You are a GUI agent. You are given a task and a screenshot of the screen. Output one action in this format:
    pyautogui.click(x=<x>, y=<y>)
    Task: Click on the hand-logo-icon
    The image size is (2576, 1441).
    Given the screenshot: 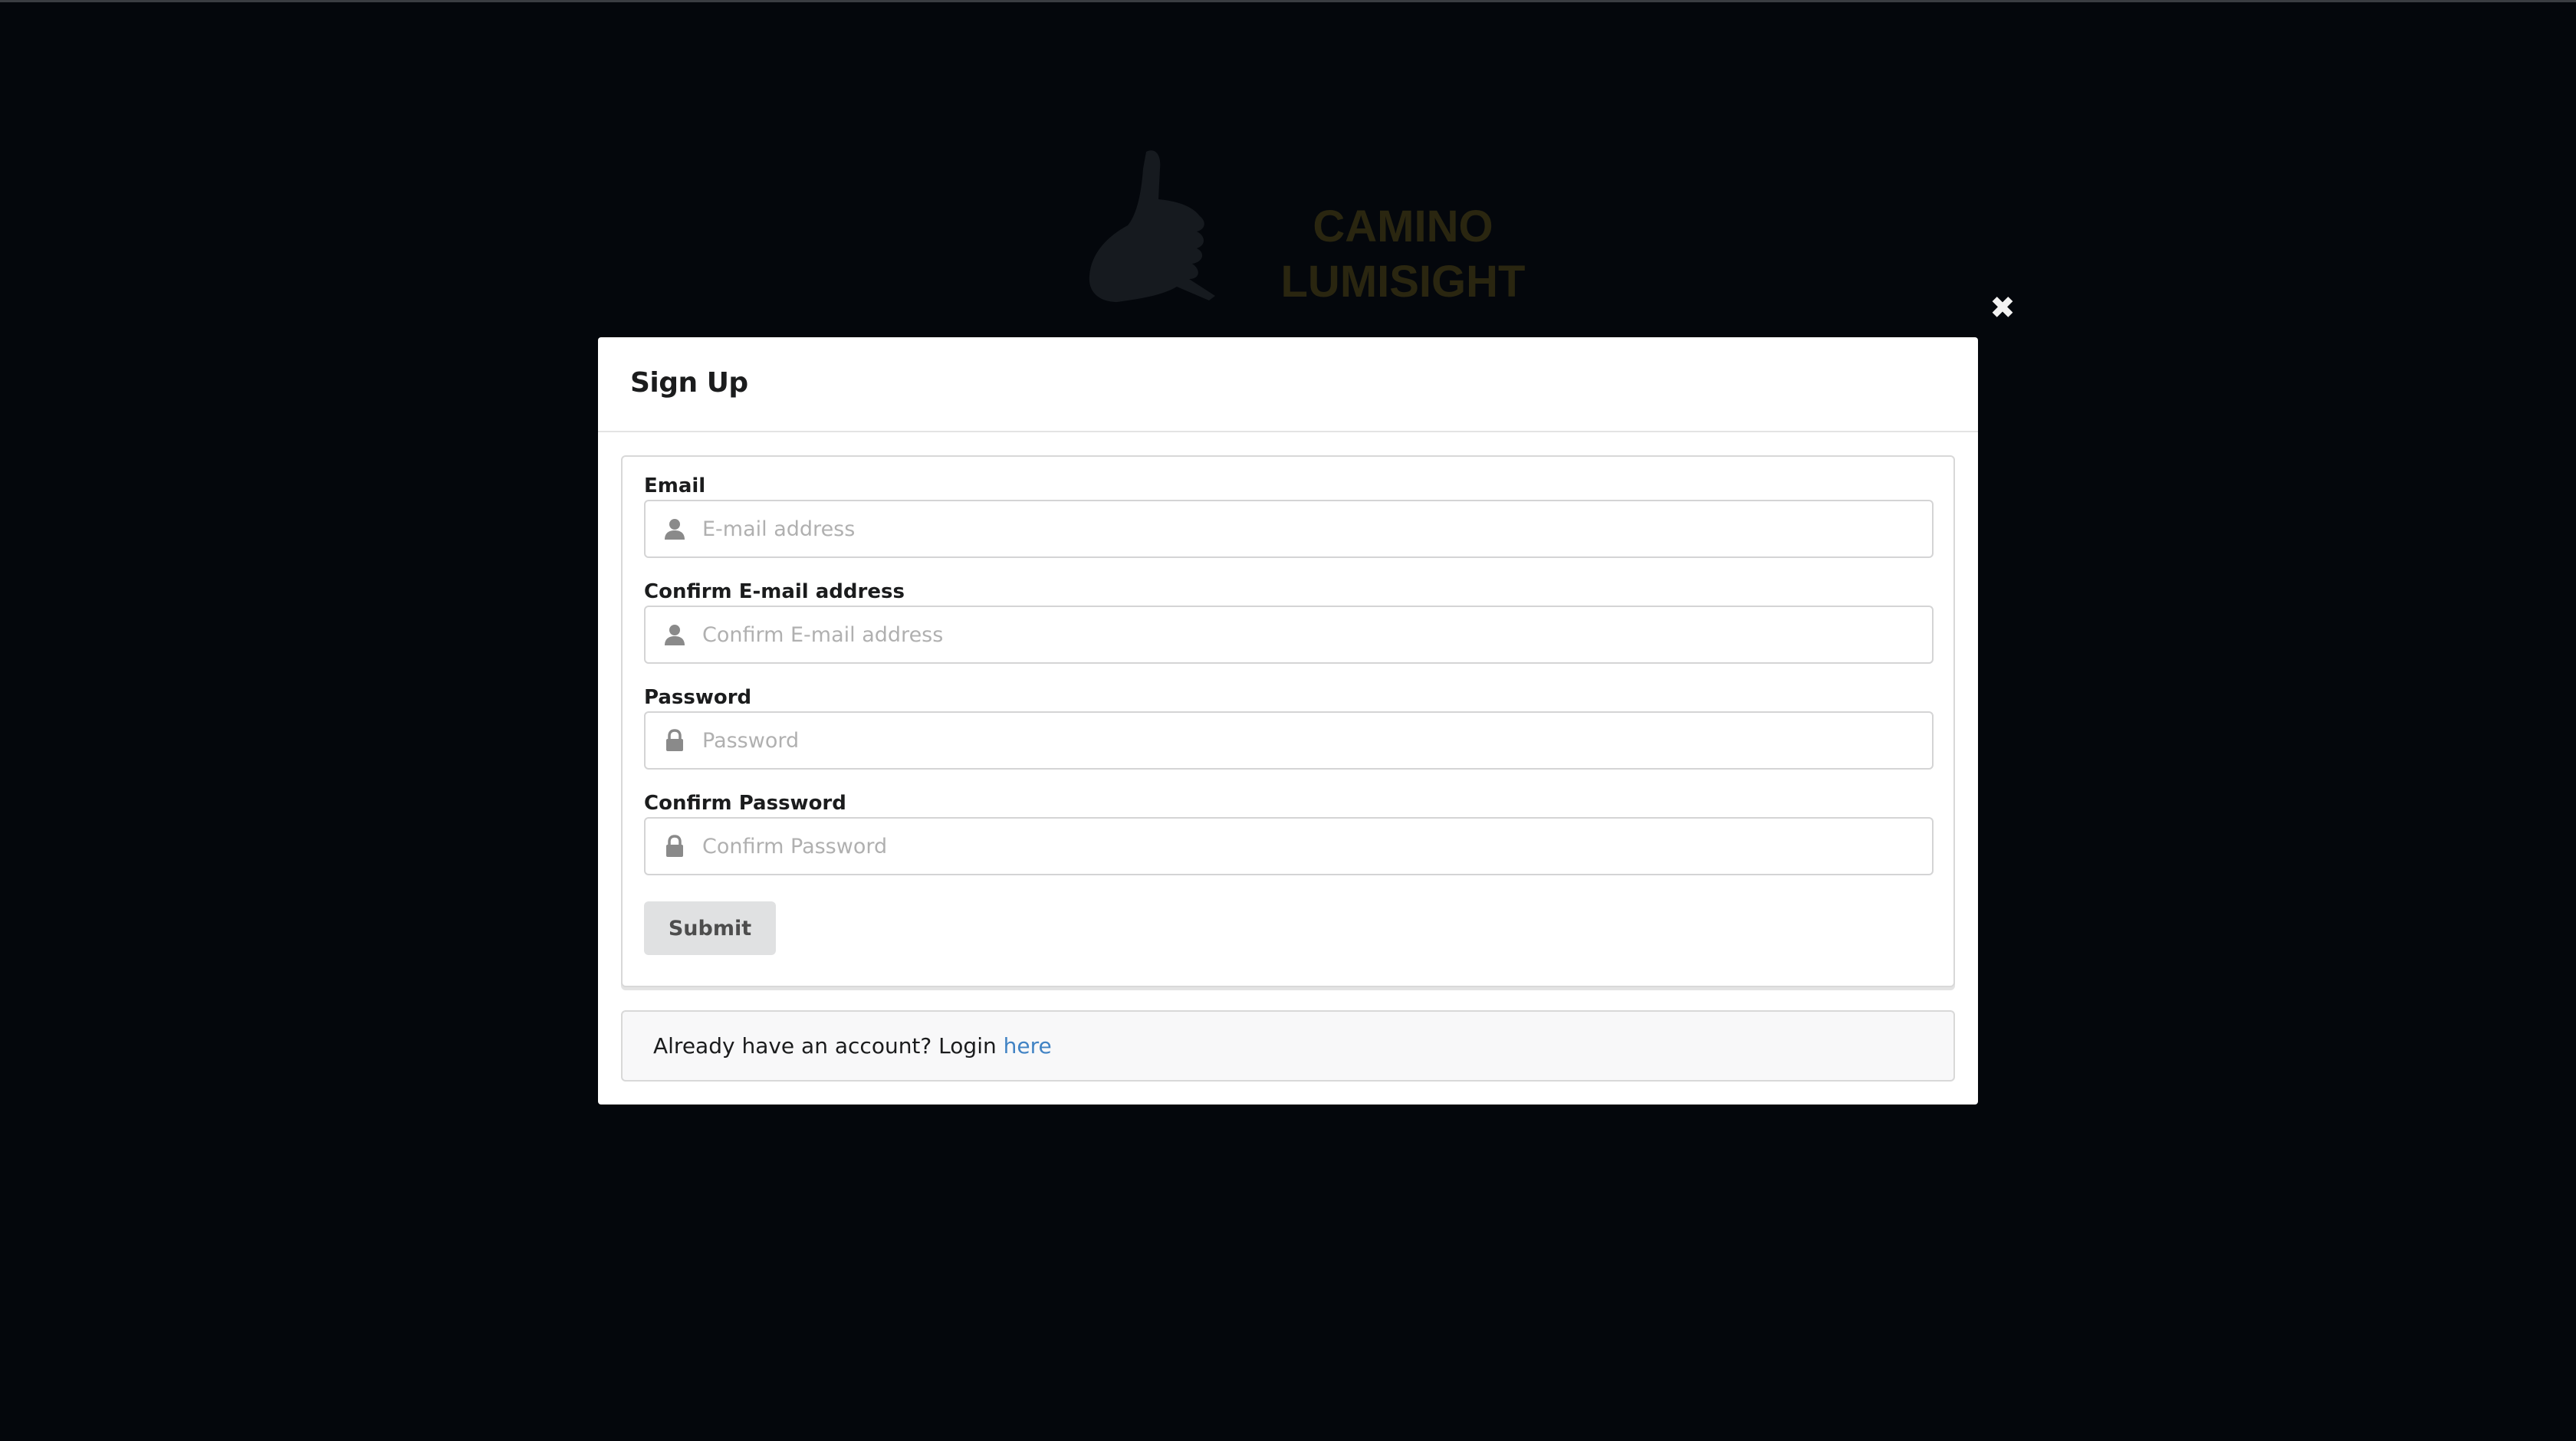 What is the action you would take?
    pyautogui.click(x=1152, y=226)
    